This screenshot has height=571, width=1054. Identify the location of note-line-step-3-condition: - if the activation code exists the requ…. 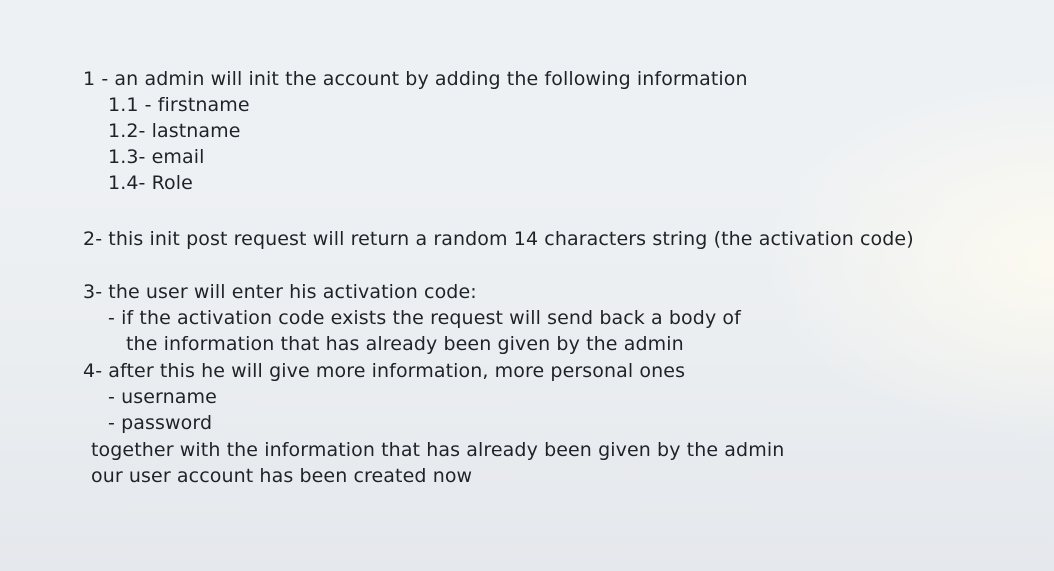
(424, 318).